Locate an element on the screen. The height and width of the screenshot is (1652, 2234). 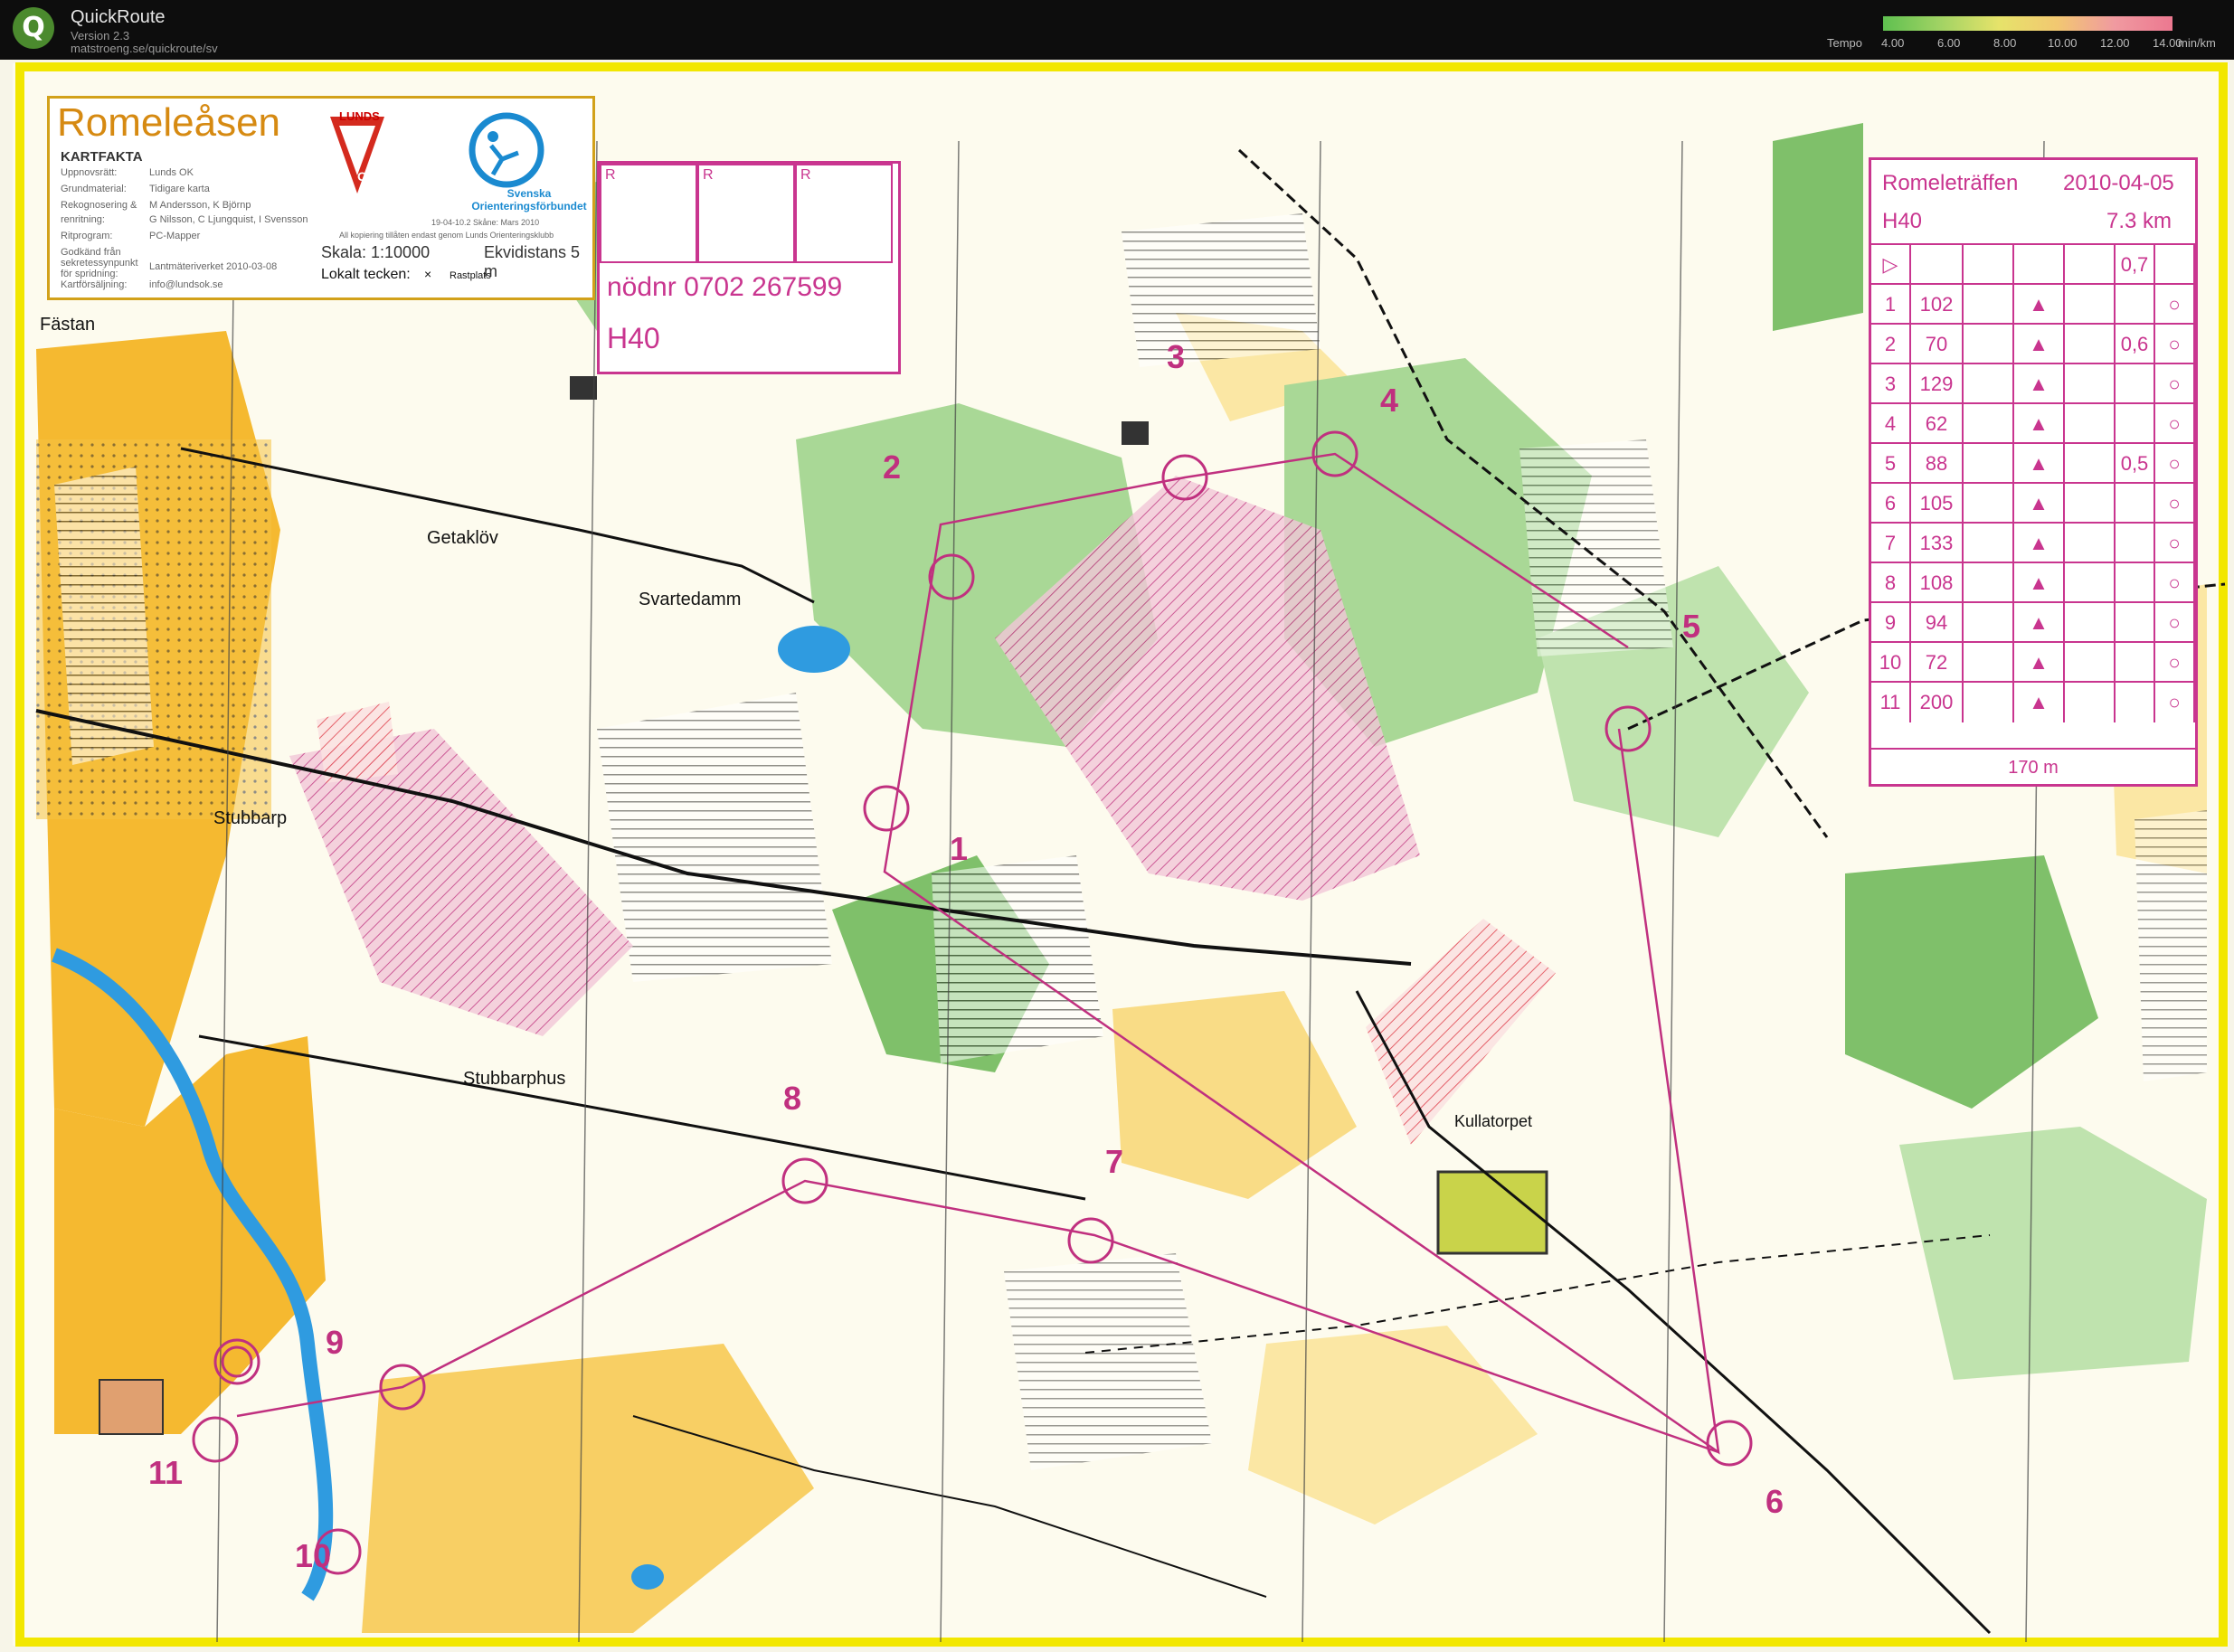
club-logo-text: LUNDS is located at coordinates (359, 116).